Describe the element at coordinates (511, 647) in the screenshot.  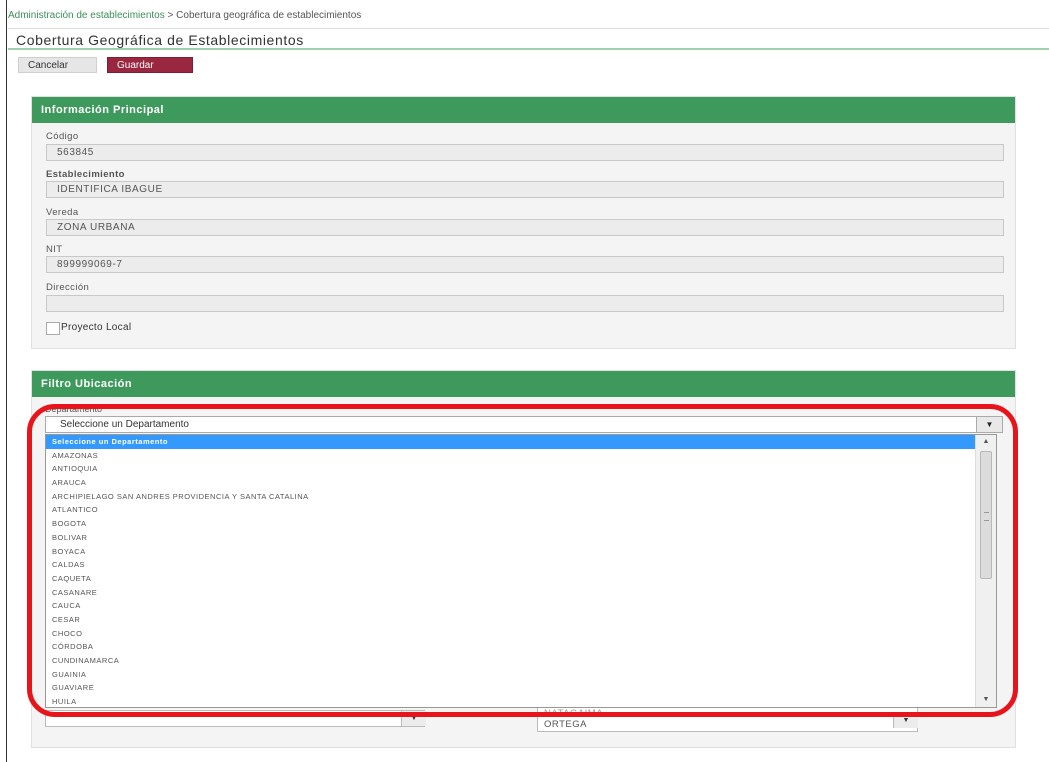
I see `dropdown-option: CÓRDOBA` at that location.